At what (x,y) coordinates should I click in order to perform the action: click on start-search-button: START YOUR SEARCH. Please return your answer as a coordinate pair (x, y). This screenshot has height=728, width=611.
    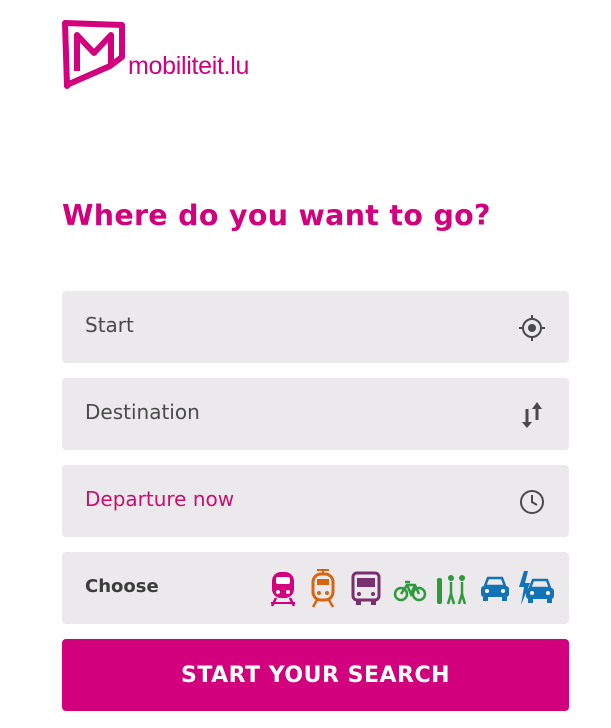
    Looking at the image, I should click on (315, 675).